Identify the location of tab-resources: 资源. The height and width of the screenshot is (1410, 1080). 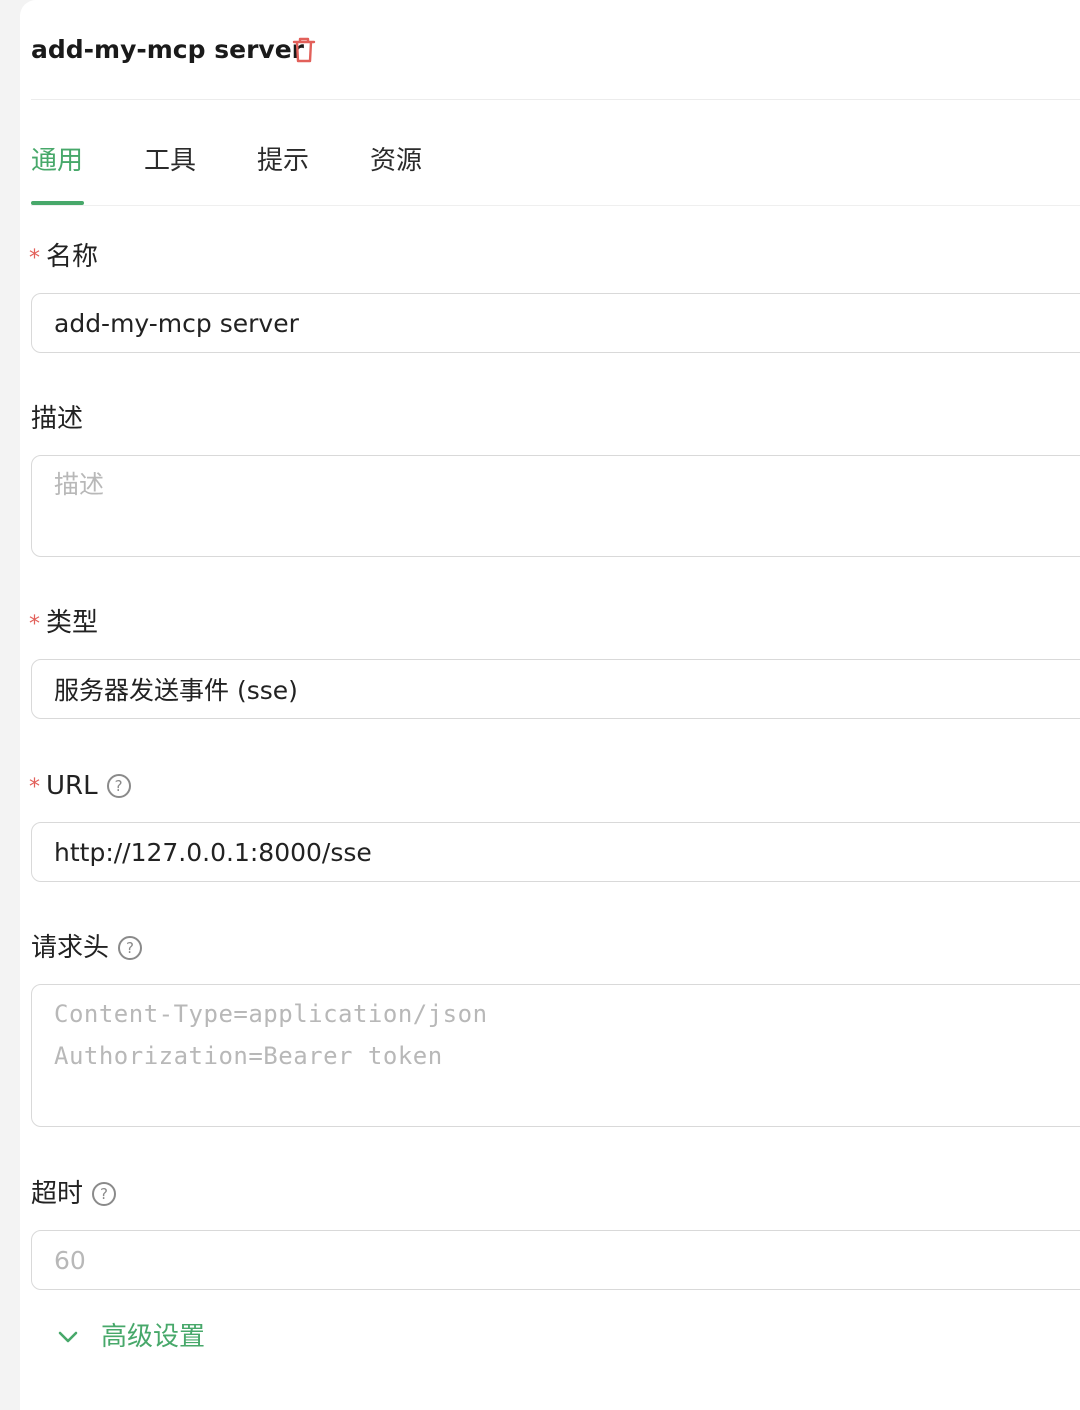
(396, 161).